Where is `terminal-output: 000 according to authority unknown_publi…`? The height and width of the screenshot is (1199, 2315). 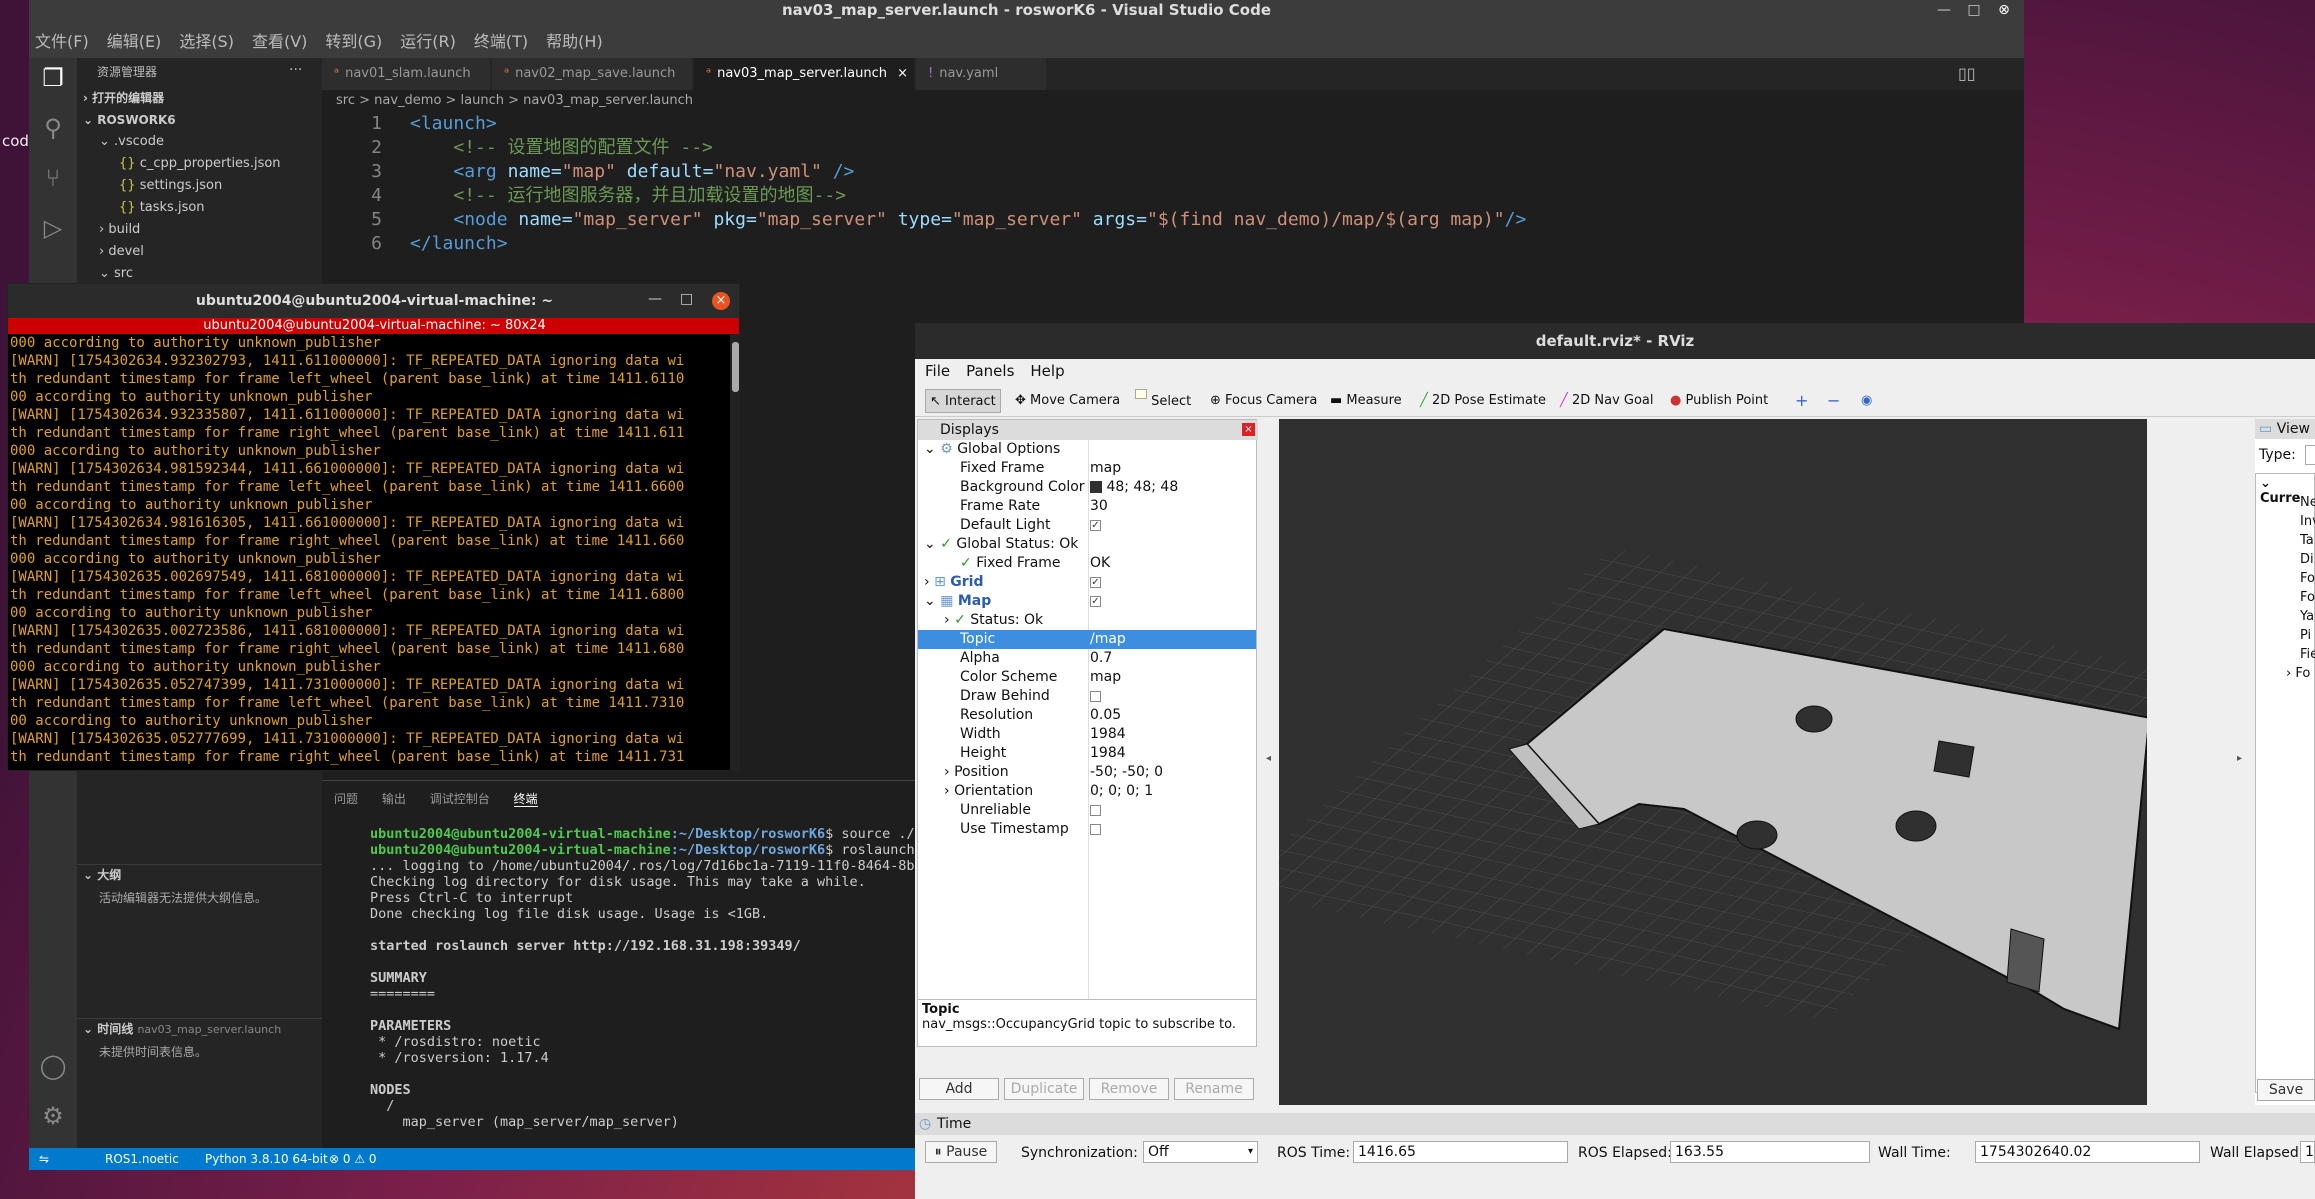
terminal-output: 000 according to authority unknown_publi… is located at coordinates (369, 552).